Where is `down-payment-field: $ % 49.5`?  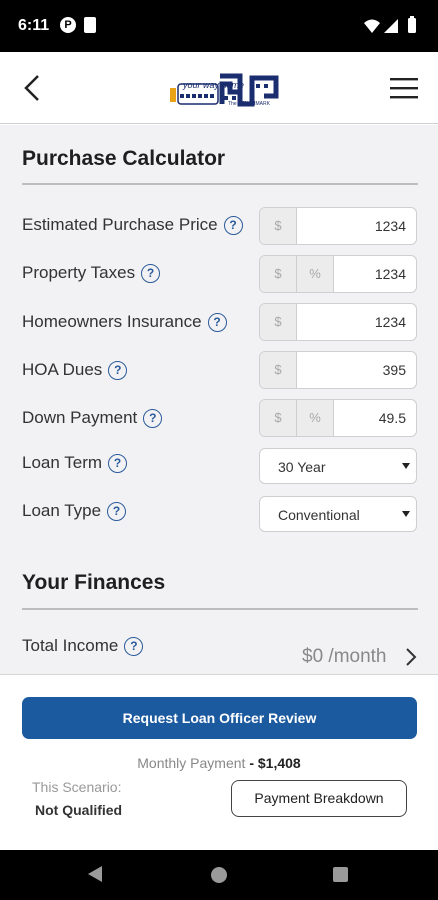 down-payment-field: $ % 49.5 is located at coordinates (338, 418).